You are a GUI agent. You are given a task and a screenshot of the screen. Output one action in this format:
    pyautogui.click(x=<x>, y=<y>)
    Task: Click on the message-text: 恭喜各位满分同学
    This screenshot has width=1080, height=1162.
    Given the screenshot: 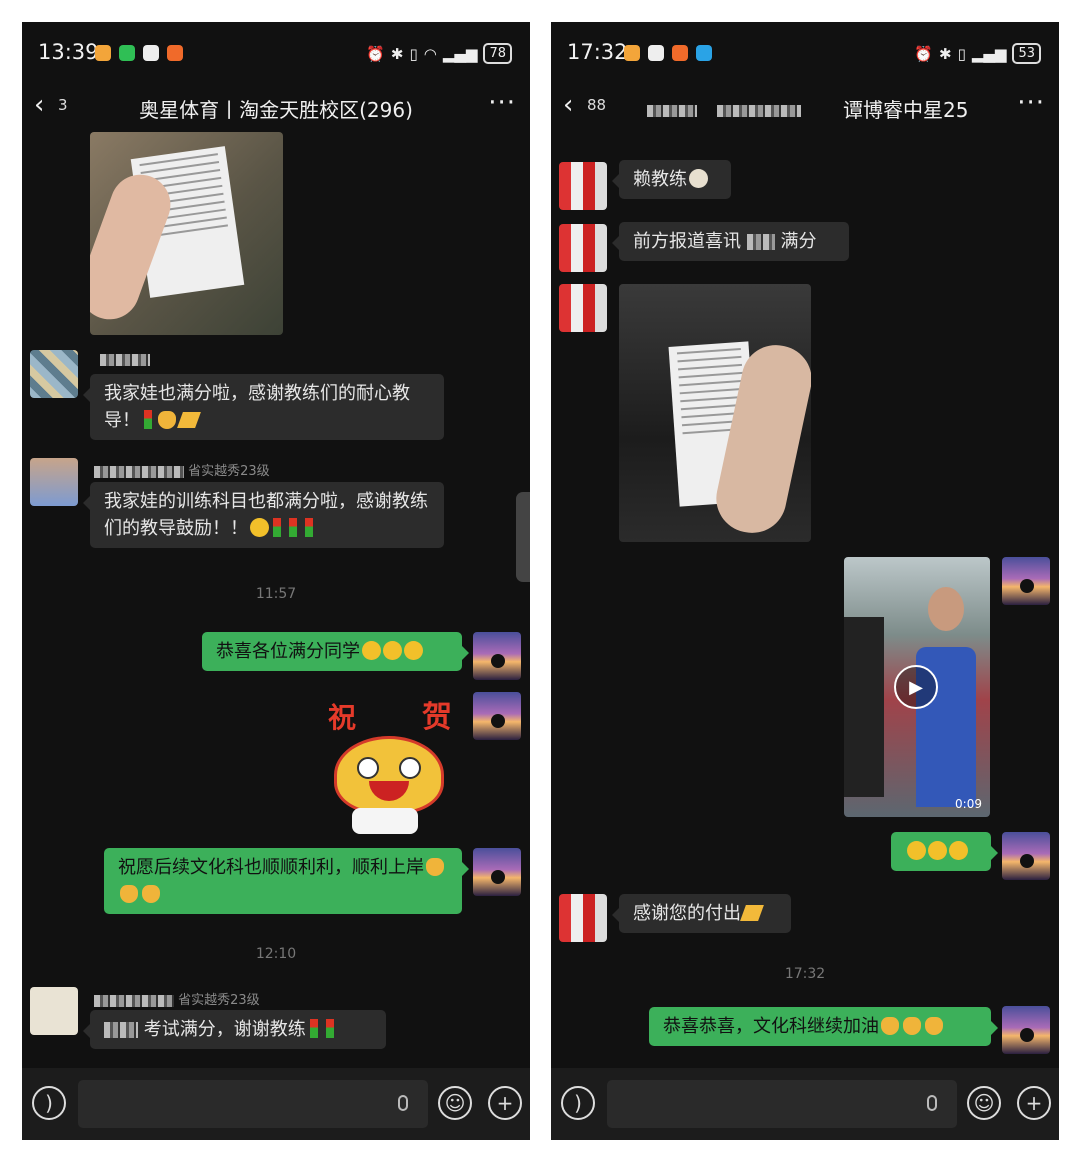 What is the action you would take?
    pyautogui.click(x=288, y=651)
    